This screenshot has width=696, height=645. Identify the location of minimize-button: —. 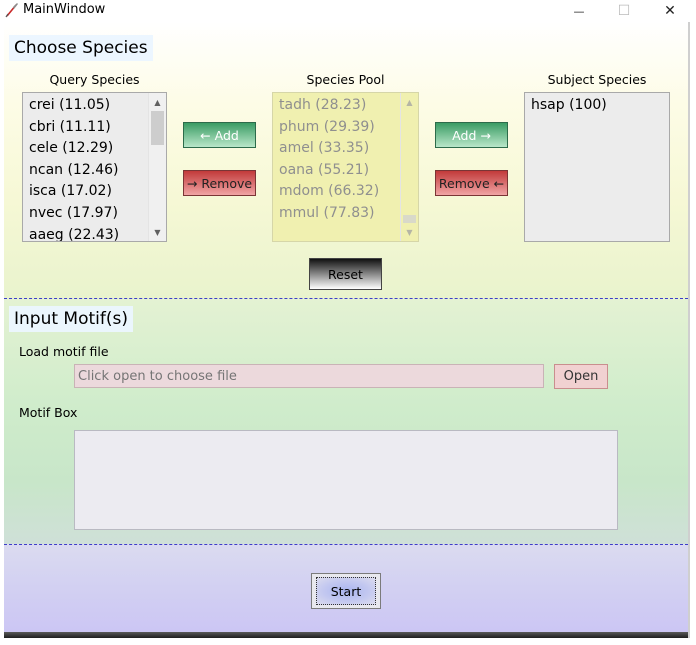
(579, 11).